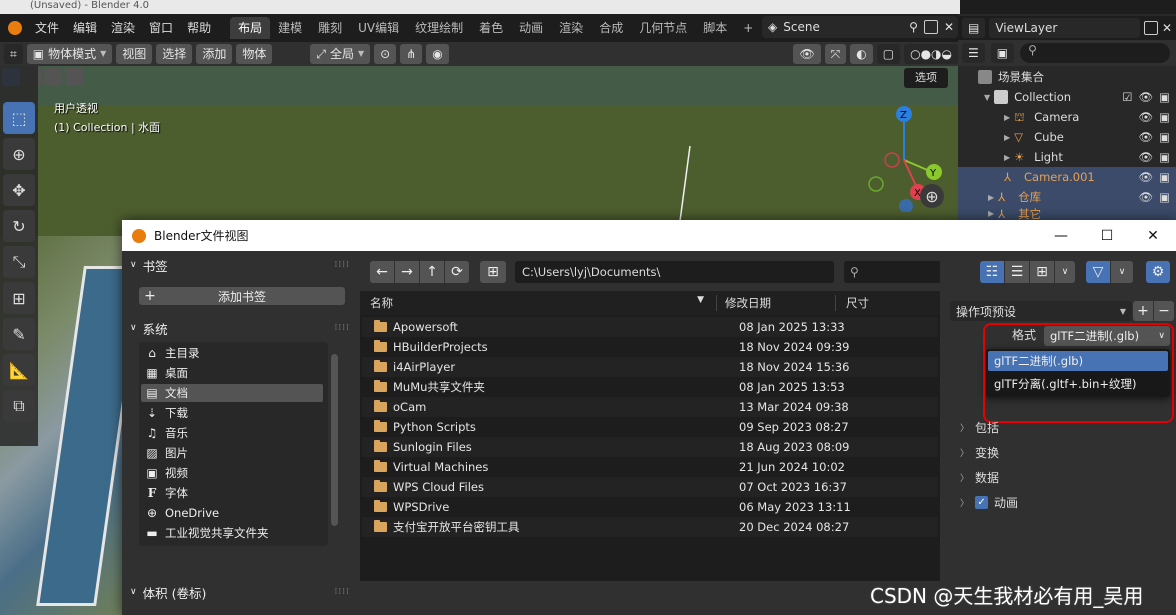  What do you see at coordinates (1067, 97) in the screenshot?
I see `outliner-row-collection: ▼ Collection ☑ 👁 ▣` at bounding box center [1067, 97].